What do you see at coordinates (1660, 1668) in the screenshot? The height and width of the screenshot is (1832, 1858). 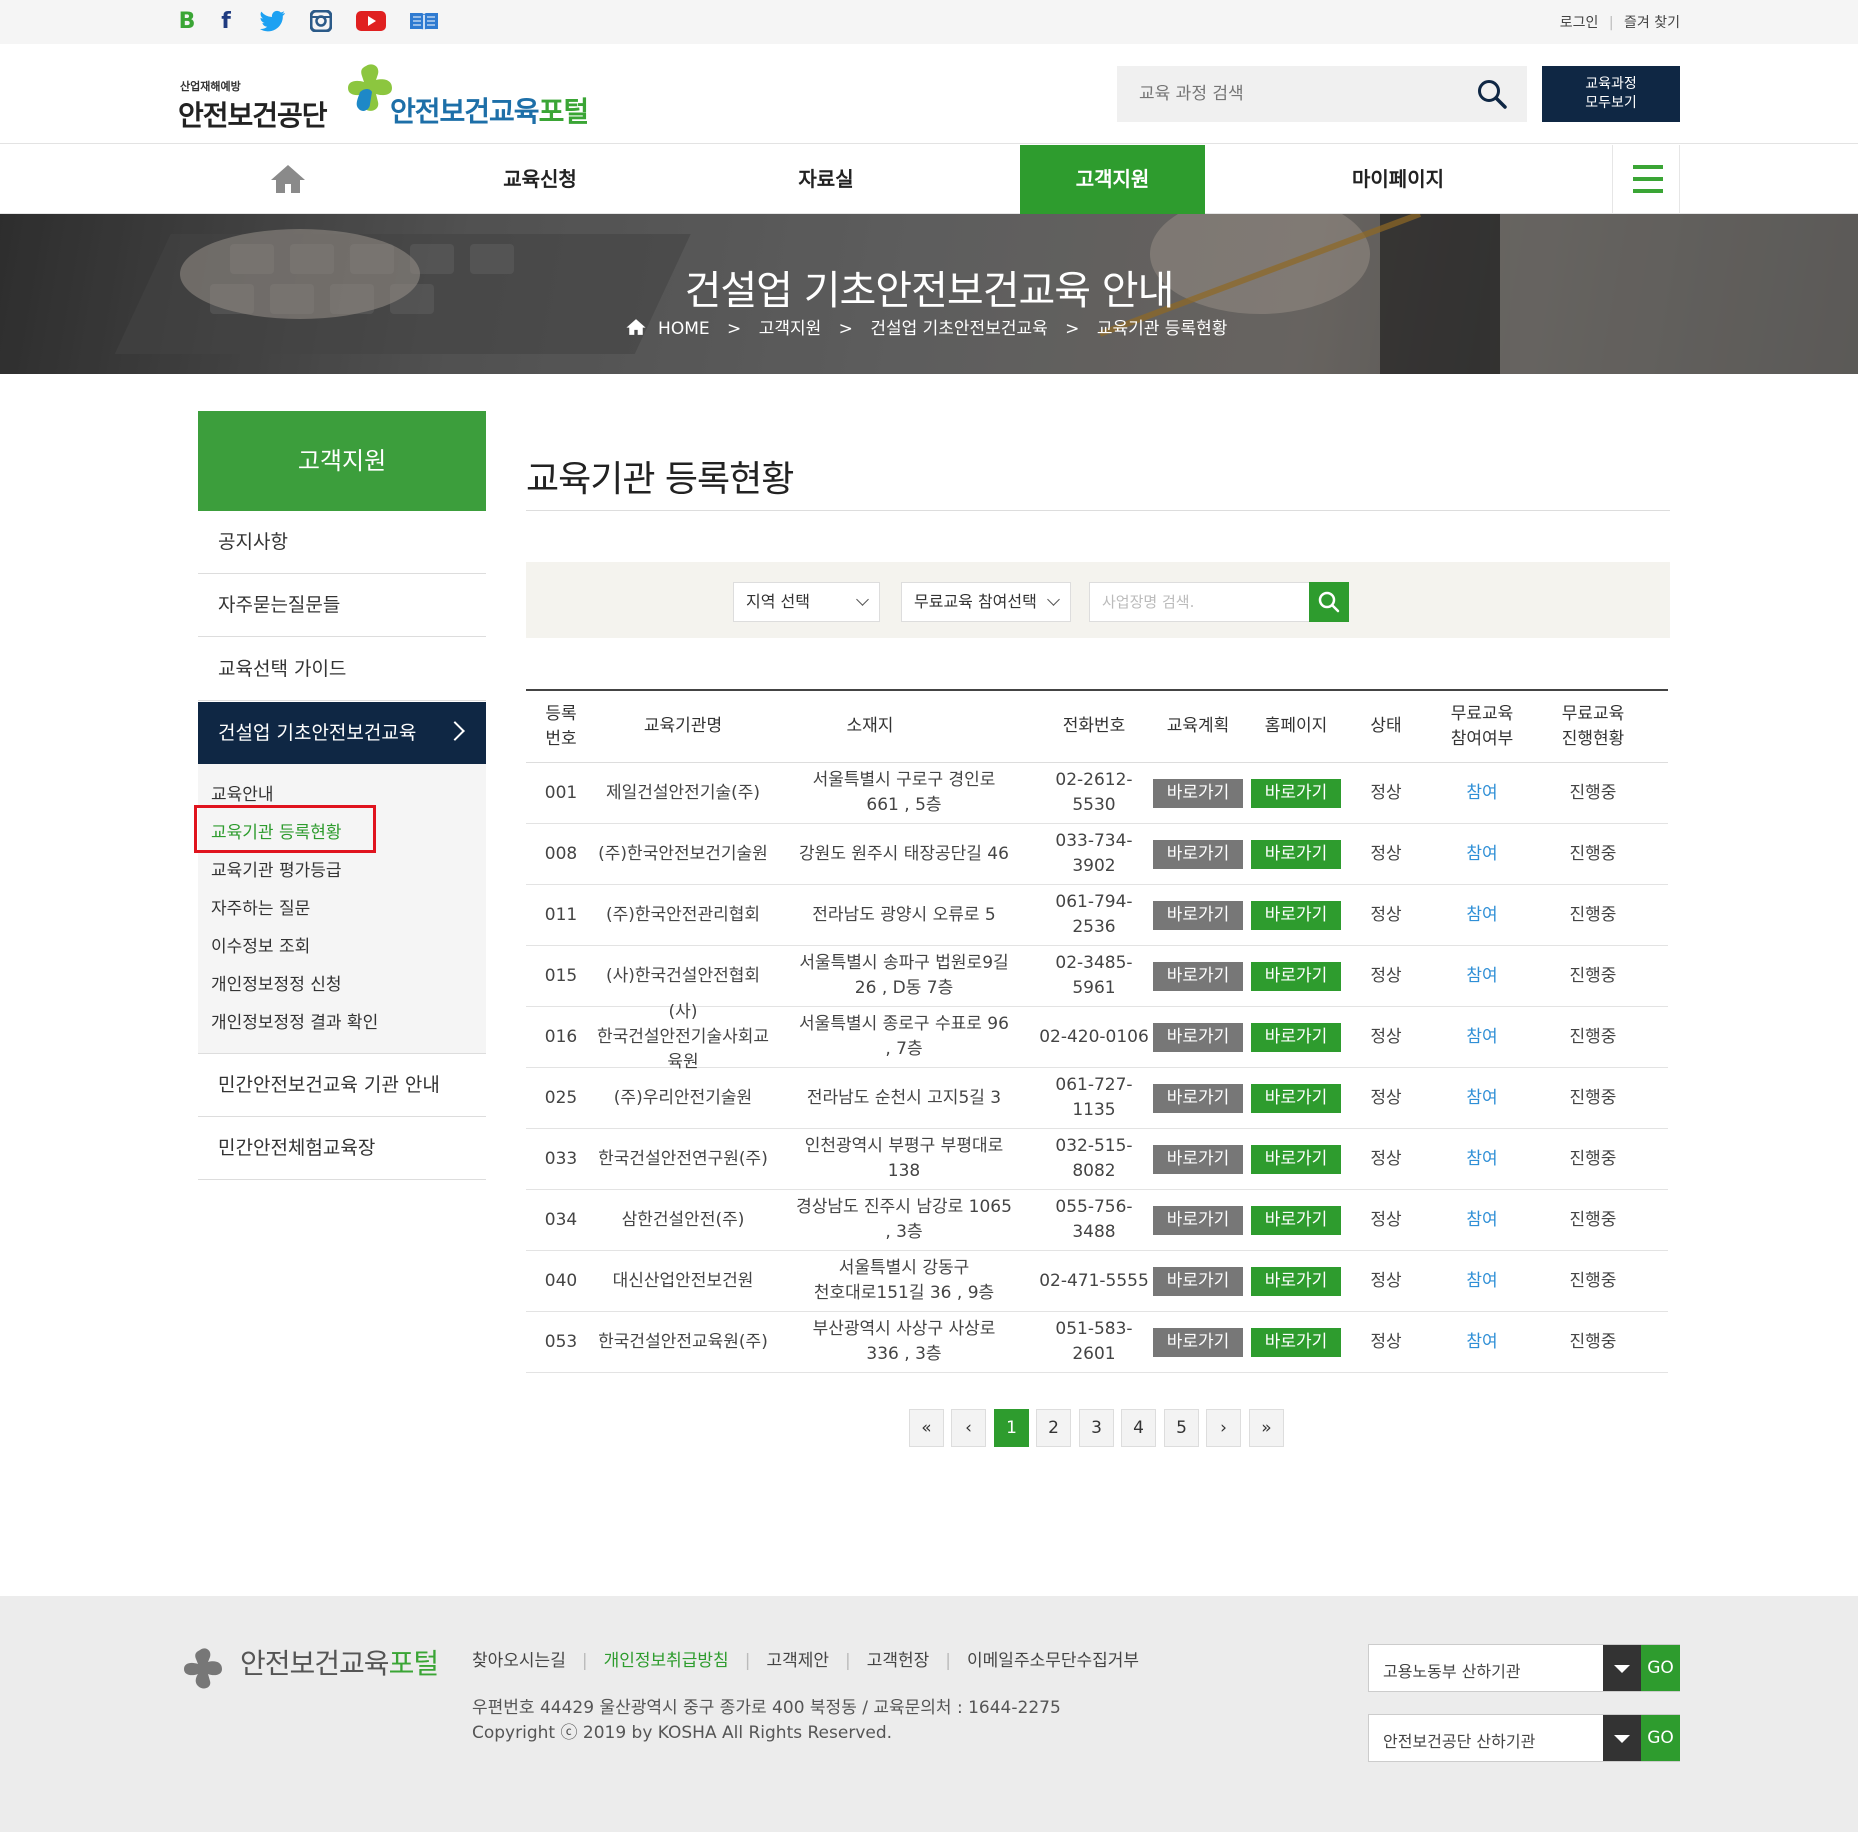 I see `go-button-1: GO` at bounding box center [1660, 1668].